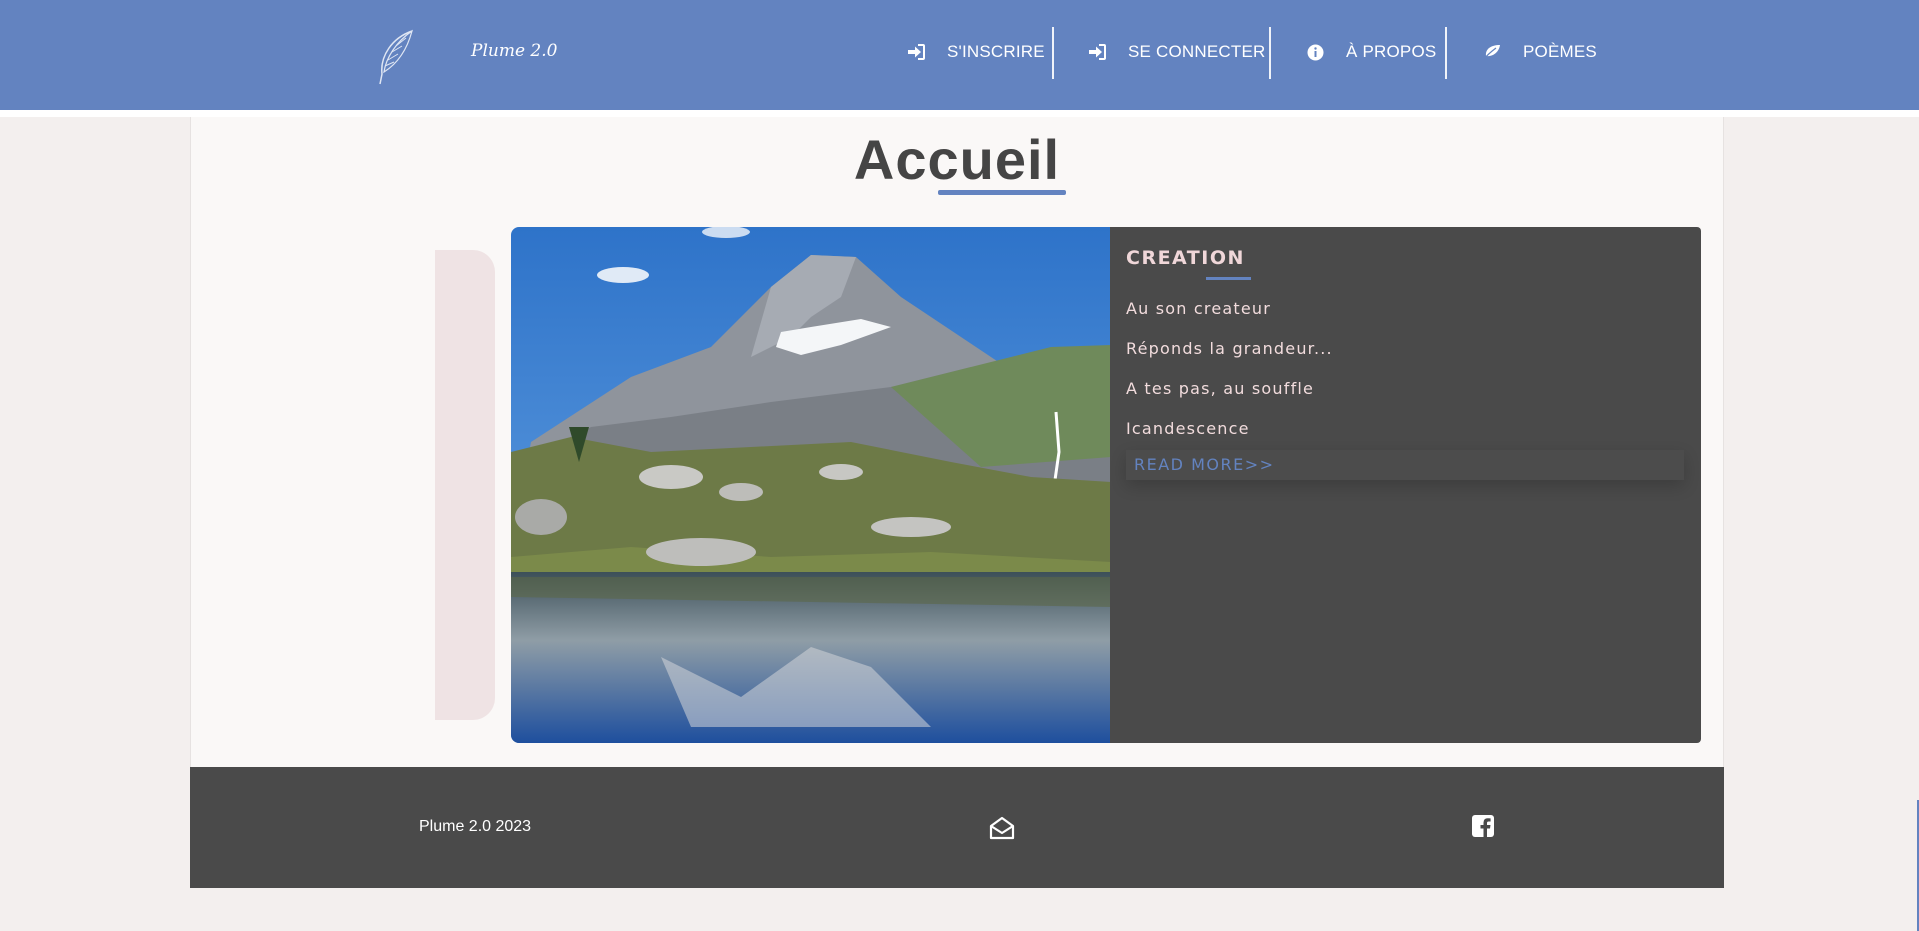  Describe the element at coordinates (1405, 465) in the screenshot. I see `read-more-link: READ MORE>>` at that location.